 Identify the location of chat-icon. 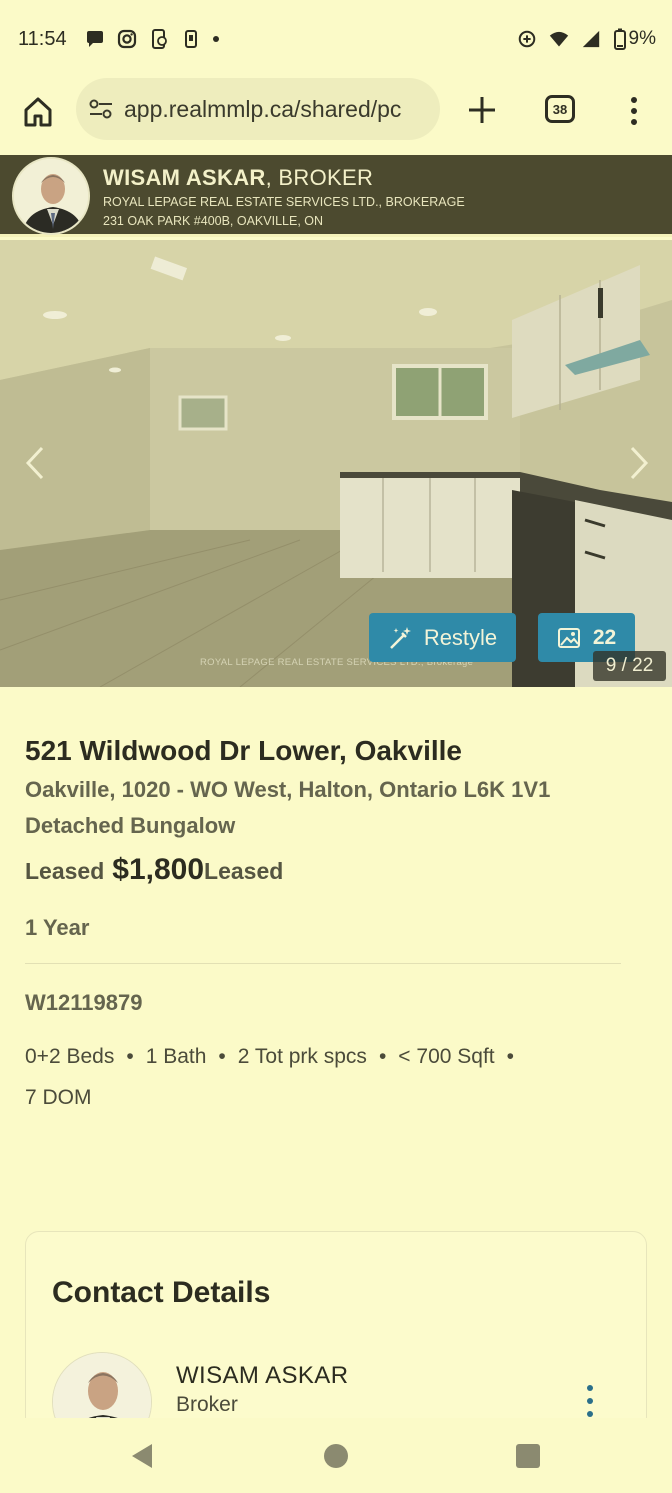
(95, 39).